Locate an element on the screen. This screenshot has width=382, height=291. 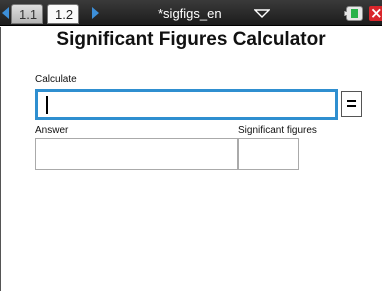
chevron-left-icon is located at coordinates (5, 13).